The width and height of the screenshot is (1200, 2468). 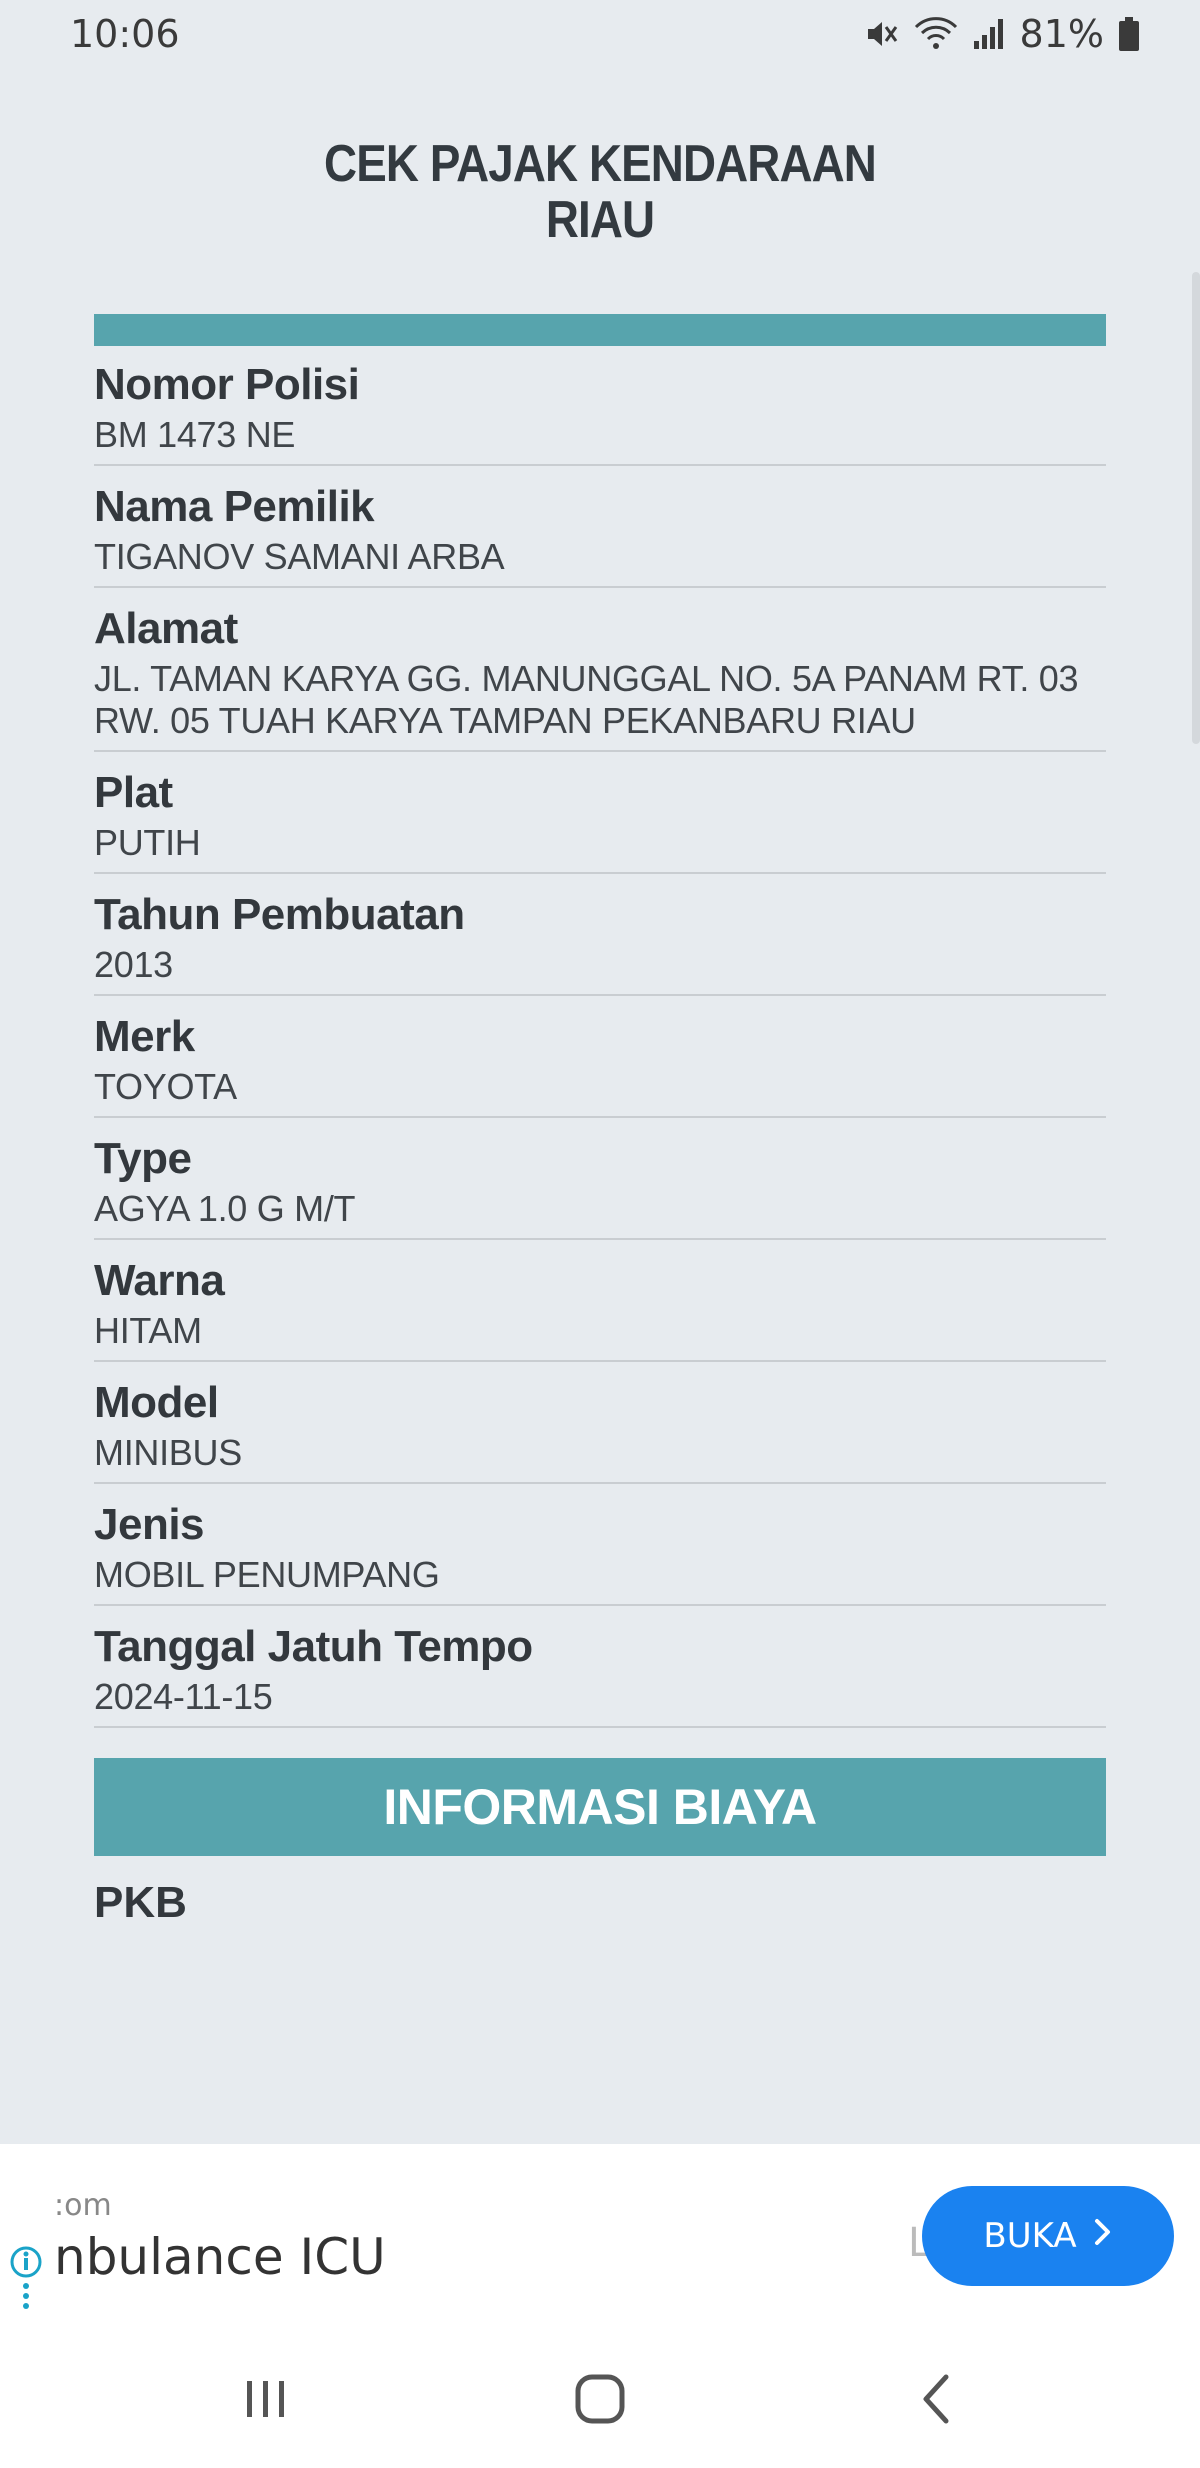 What do you see at coordinates (1061, 34) in the screenshot?
I see `battery-percent: 81%` at bounding box center [1061, 34].